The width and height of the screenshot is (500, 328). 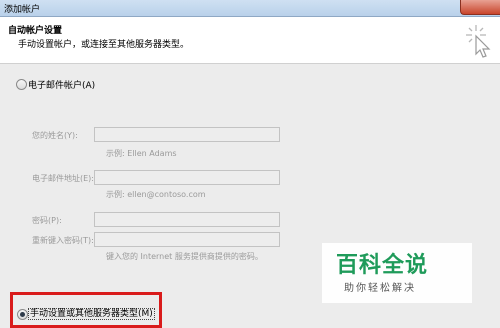 I want to click on retype-password-label: 重新键入密码(T):, so click(x=63, y=240).